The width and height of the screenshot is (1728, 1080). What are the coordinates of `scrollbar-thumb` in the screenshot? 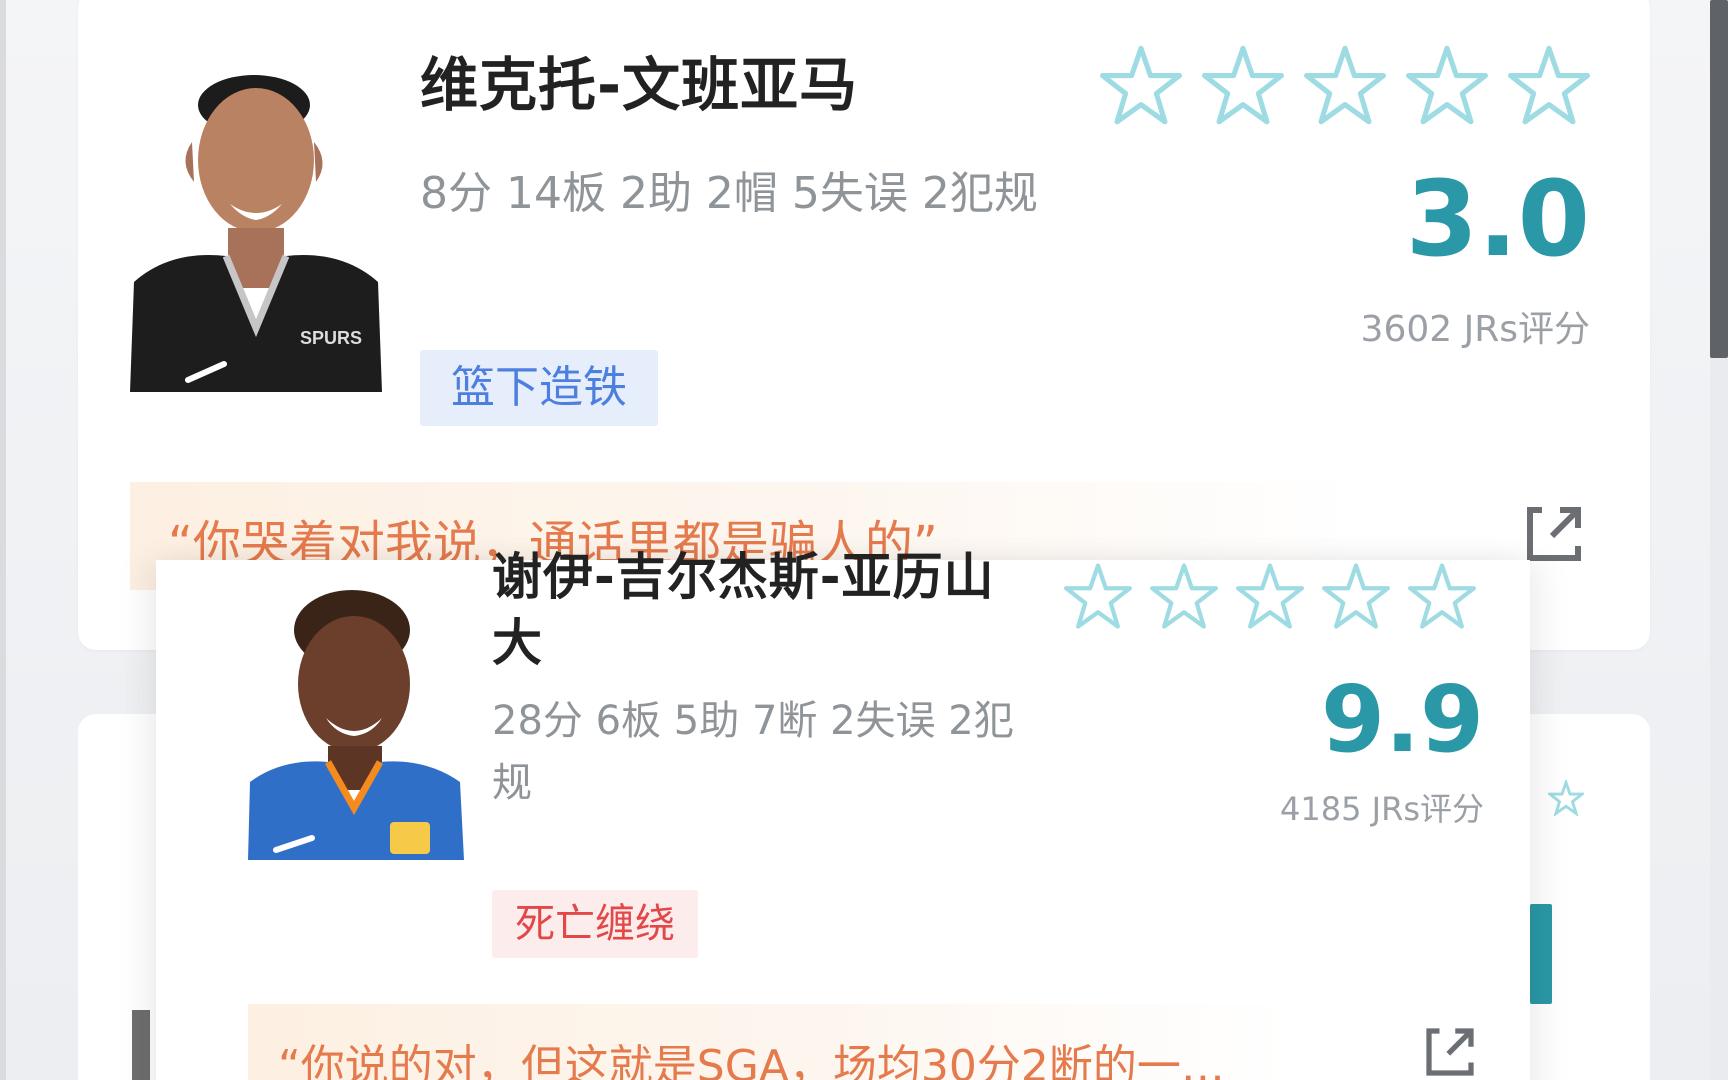 It's located at (1719, 179).